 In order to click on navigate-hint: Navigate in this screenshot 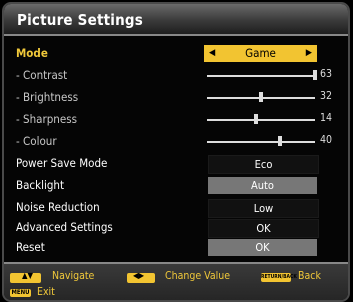, I will do `click(73, 276)`.